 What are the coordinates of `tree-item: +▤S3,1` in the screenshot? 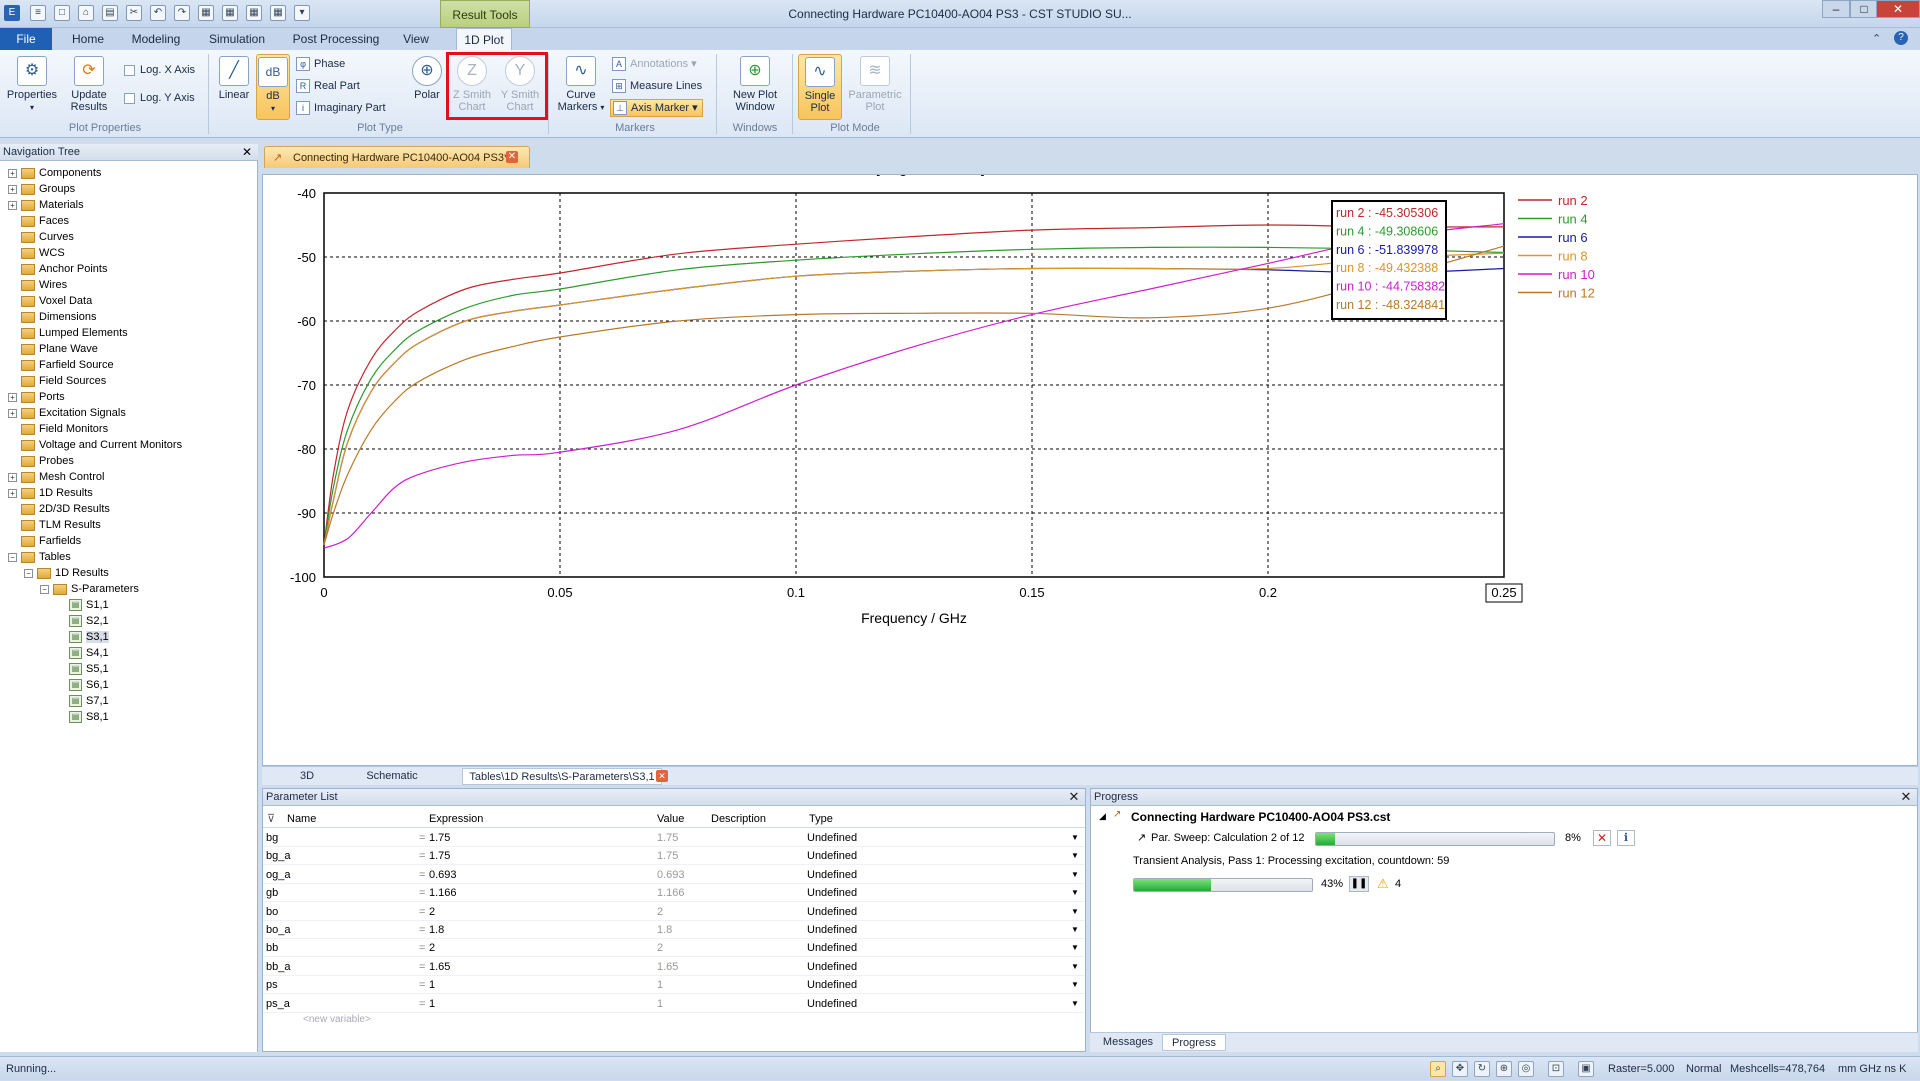 It's located at (132, 637).